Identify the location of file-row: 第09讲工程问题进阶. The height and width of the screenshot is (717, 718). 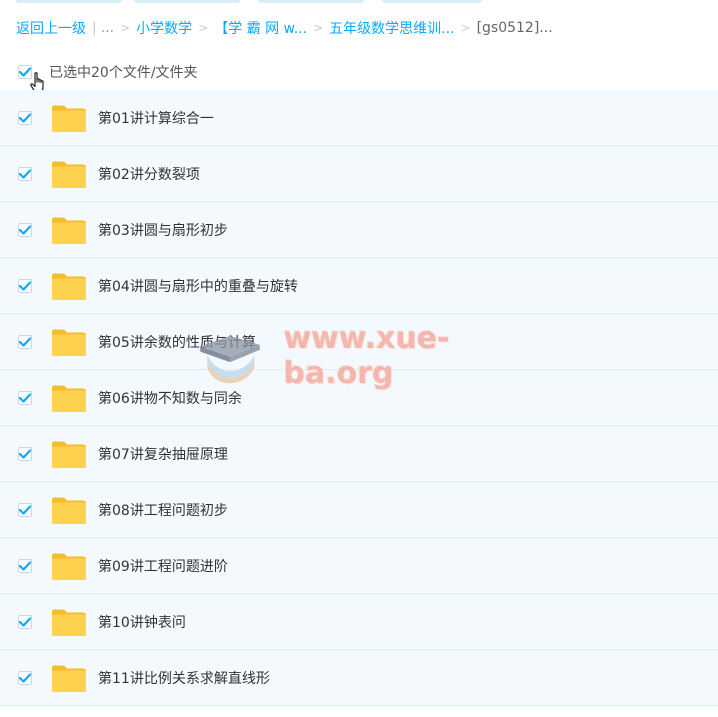
(359, 566).